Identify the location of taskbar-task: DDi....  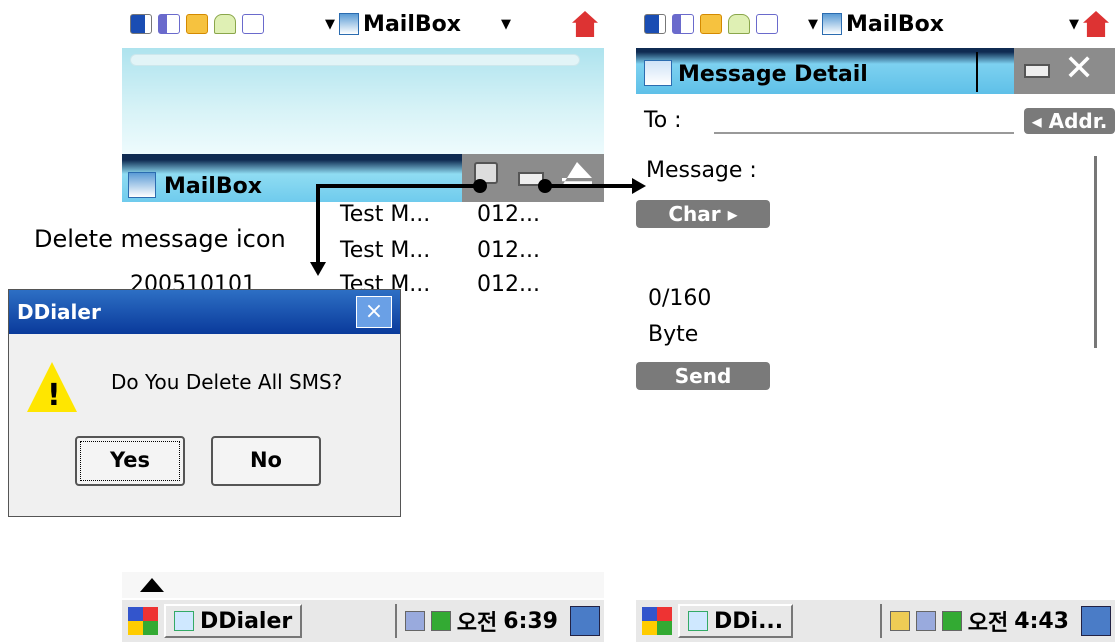
(736, 621).